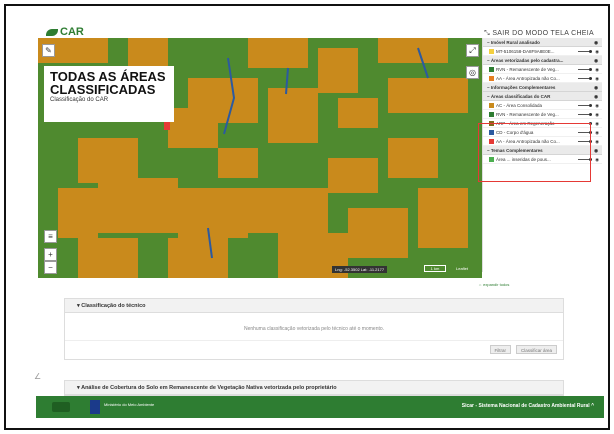 This screenshot has width=614, height=434. What do you see at coordinates (542, 42) in the screenshot?
I see `panel-section-header: − Imóvel Rural analisado ◉` at bounding box center [542, 42].